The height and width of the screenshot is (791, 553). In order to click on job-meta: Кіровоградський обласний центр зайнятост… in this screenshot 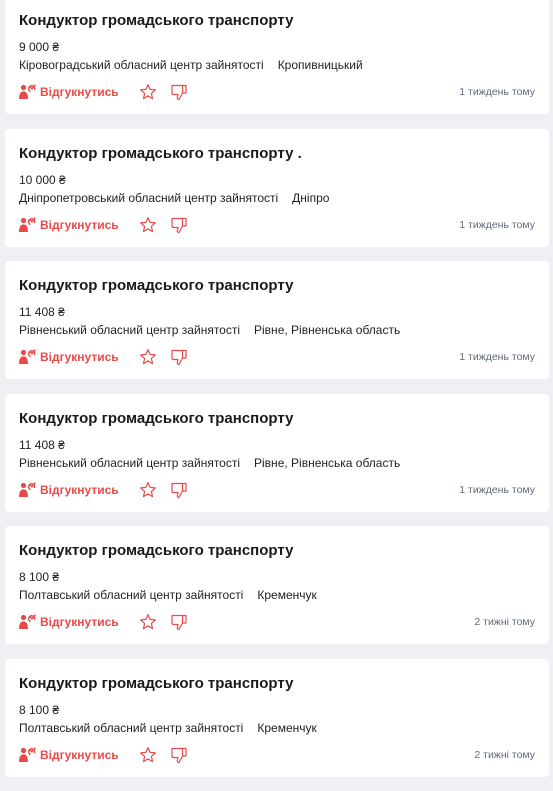, I will do `click(191, 65)`.